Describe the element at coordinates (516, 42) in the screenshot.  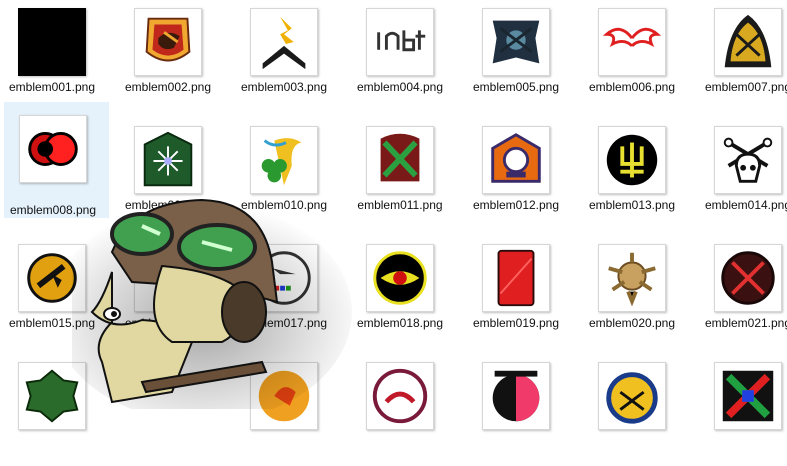
I see `ornate-crest-emblem-icon` at that location.